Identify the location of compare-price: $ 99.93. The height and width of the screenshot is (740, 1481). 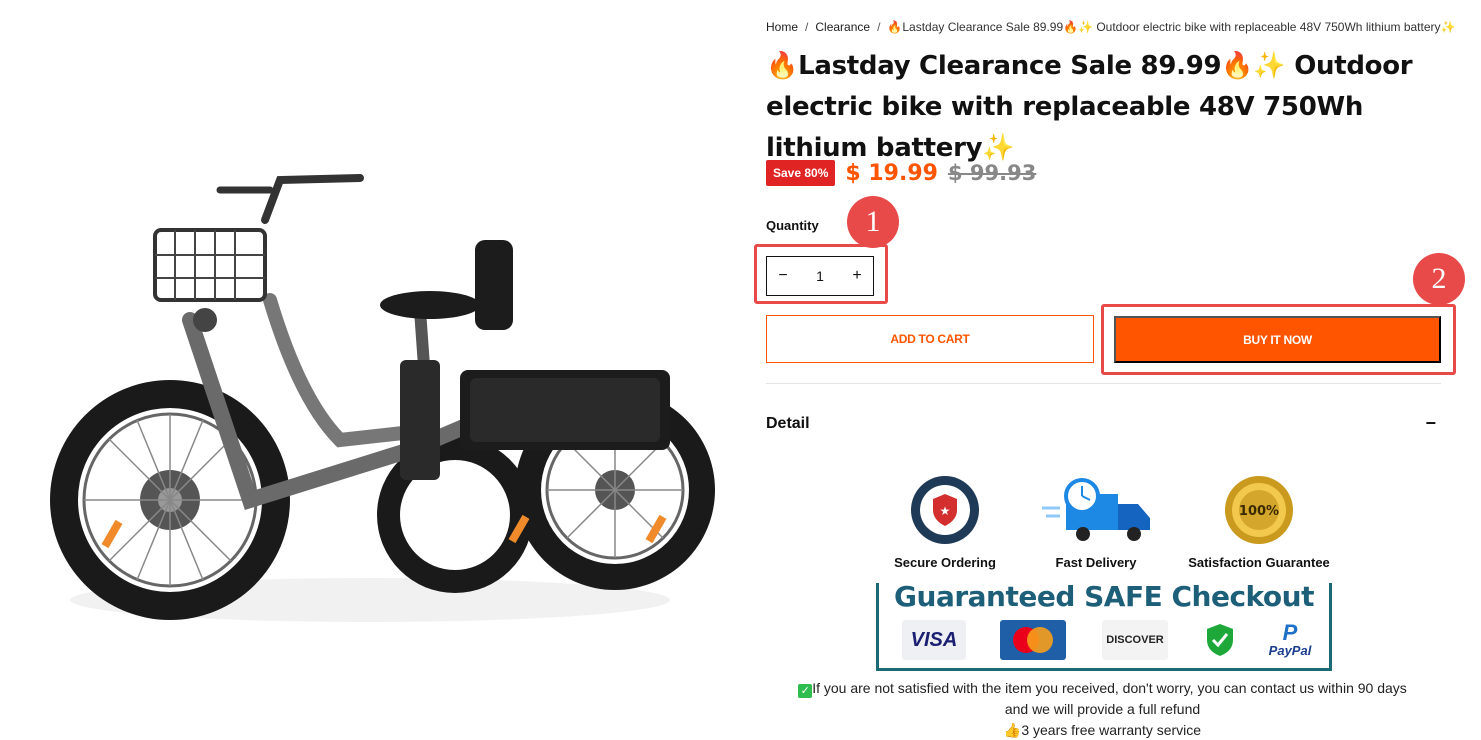
(992, 173).